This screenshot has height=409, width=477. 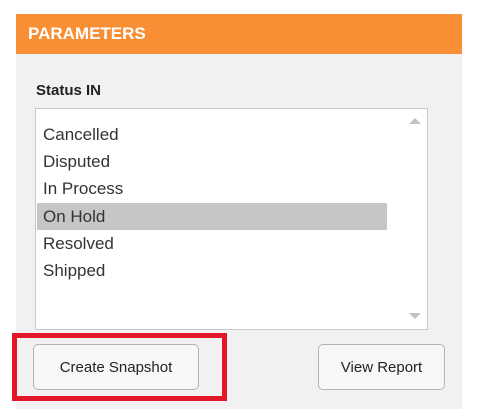 I want to click on panel-title: PARAMETERS, so click(x=87, y=33).